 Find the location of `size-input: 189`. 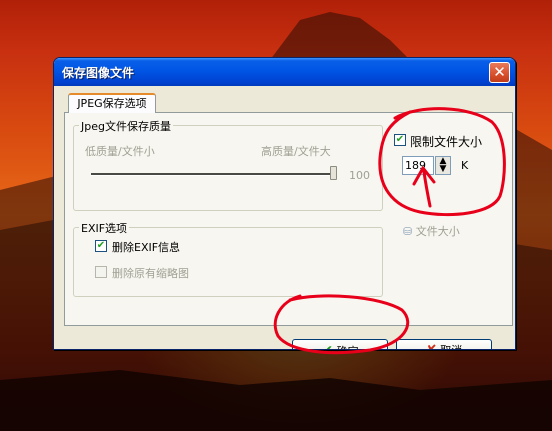

size-input: 189 is located at coordinates (418, 165).